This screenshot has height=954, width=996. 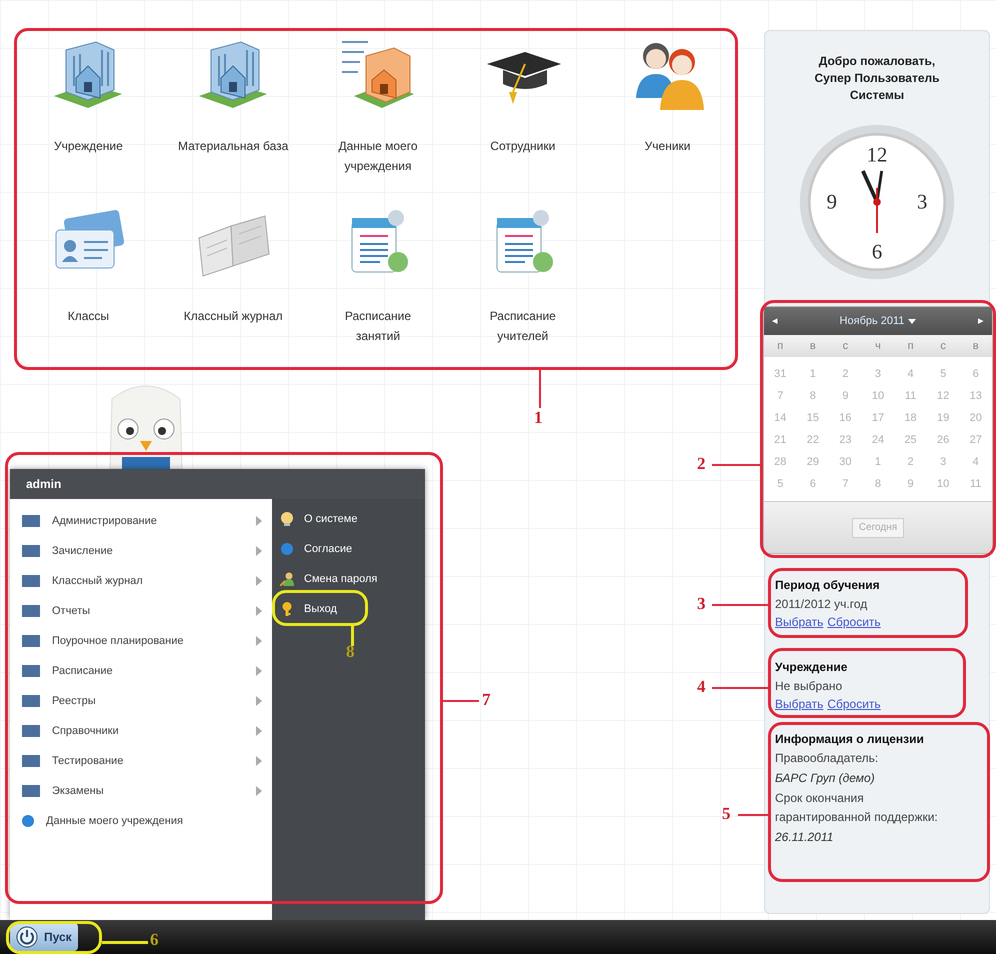 What do you see at coordinates (912, 321) in the screenshot?
I see `dropdown-caret-icon` at bounding box center [912, 321].